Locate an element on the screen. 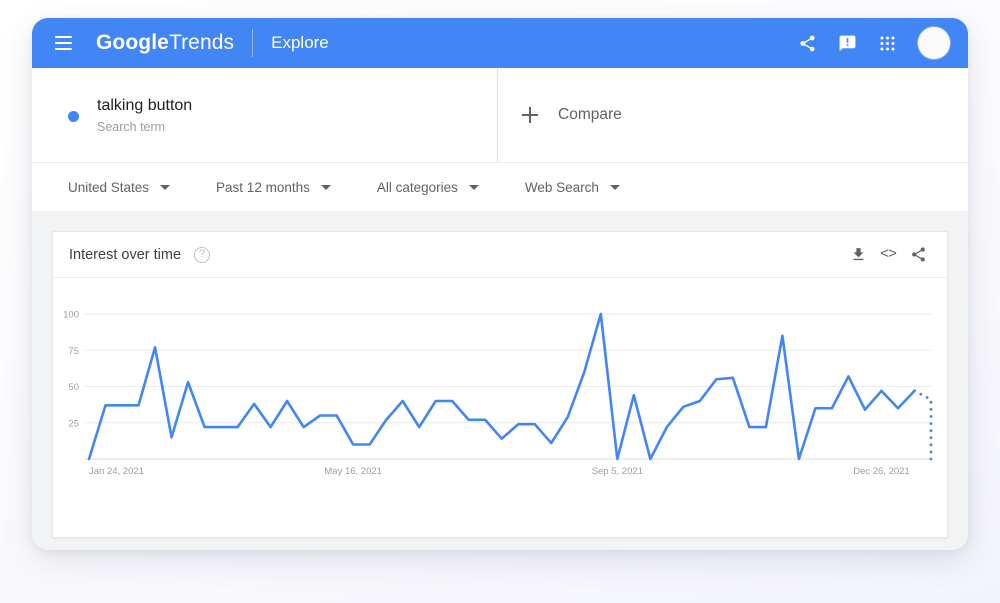 This screenshot has height=603, width=1000. embed-glyph: <> is located at coordinates (888, 254).